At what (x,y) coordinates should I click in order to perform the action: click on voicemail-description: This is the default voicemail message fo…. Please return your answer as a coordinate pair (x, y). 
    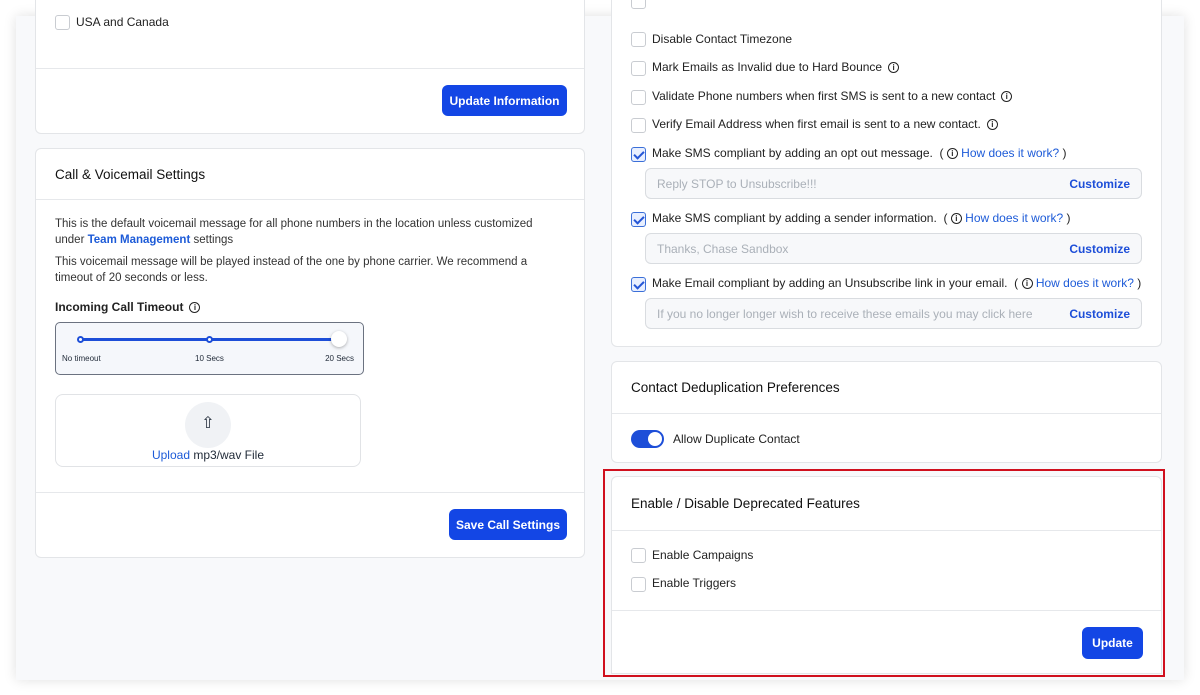
    Looking at the image, I should click on (294, 232).